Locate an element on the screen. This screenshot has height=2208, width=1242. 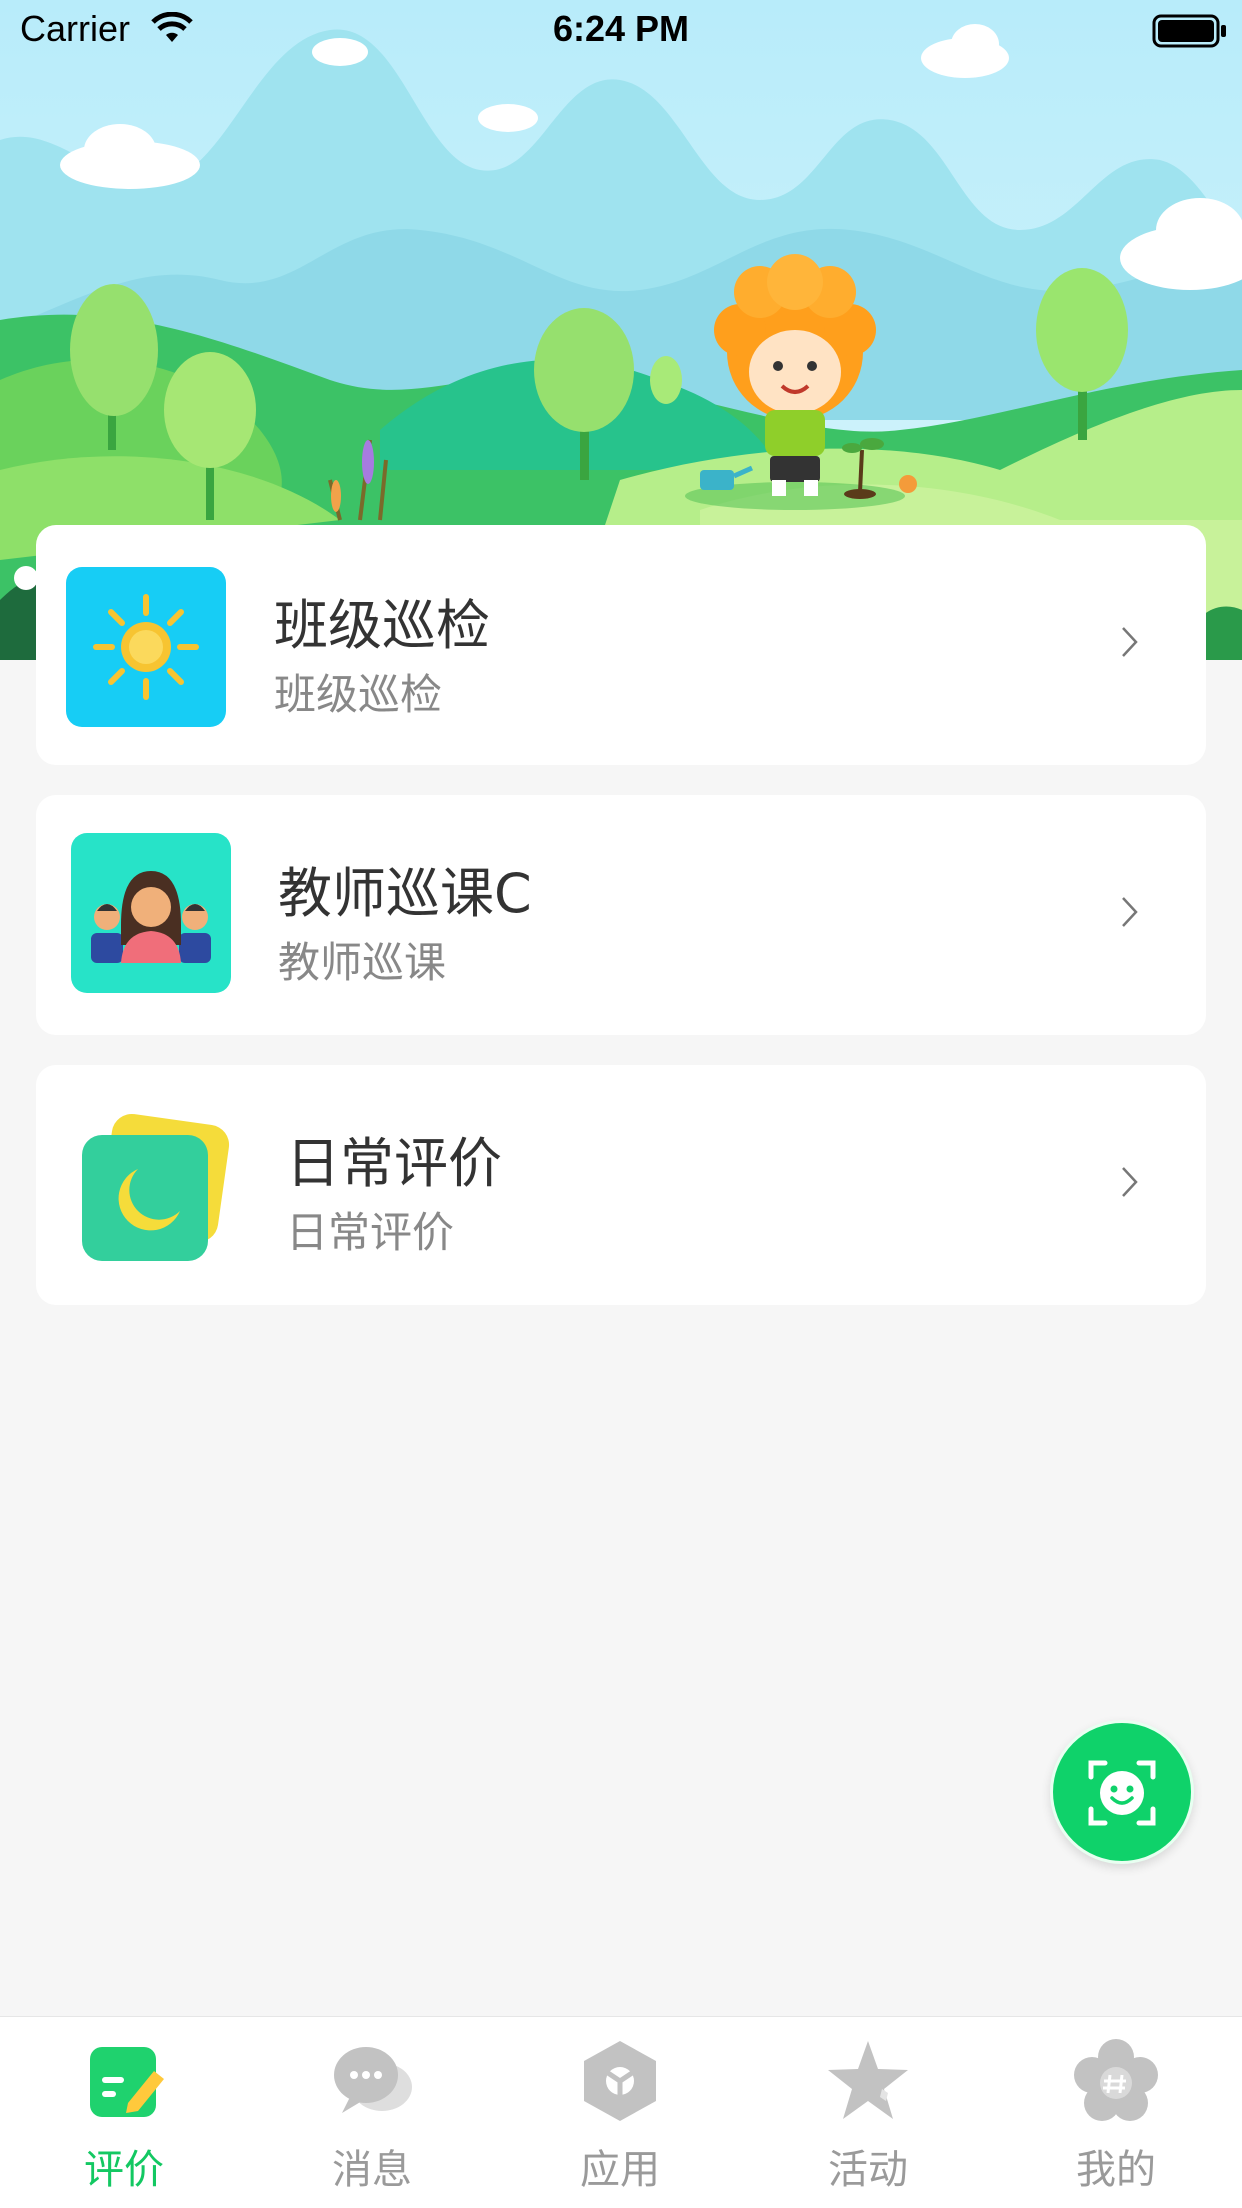
evaluate-icon is located at coordinates (127, 2082).